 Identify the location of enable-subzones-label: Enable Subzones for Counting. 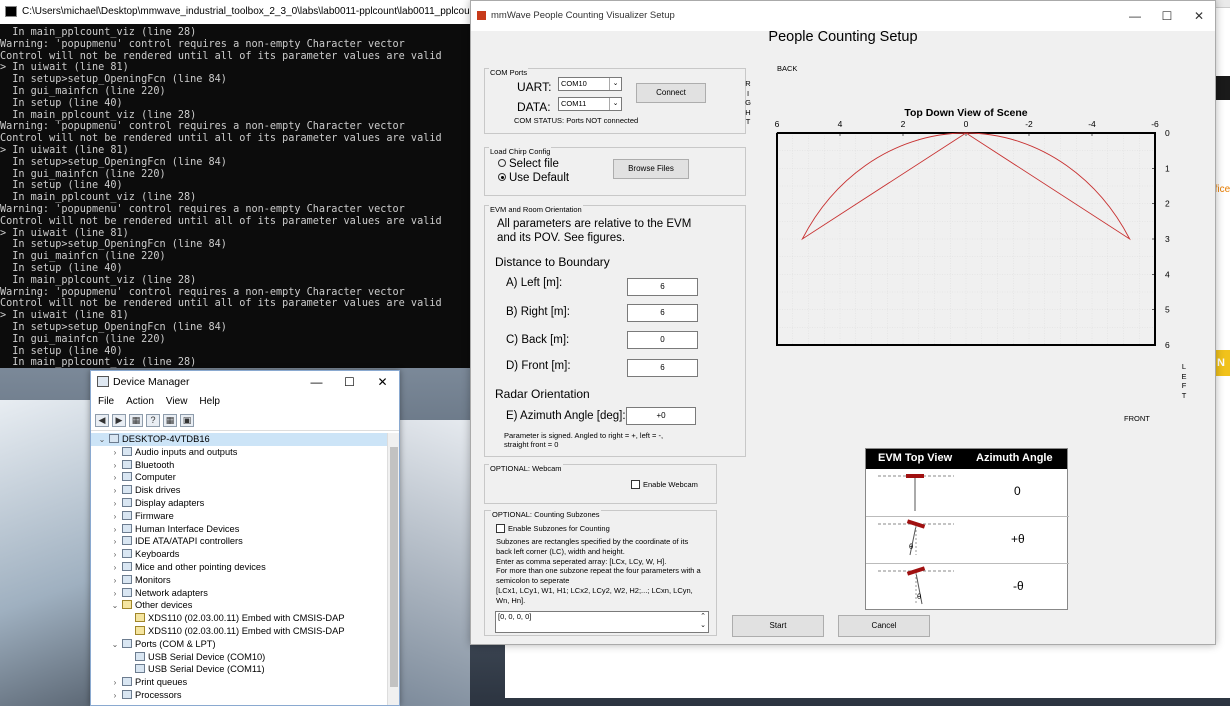
(559, 528).